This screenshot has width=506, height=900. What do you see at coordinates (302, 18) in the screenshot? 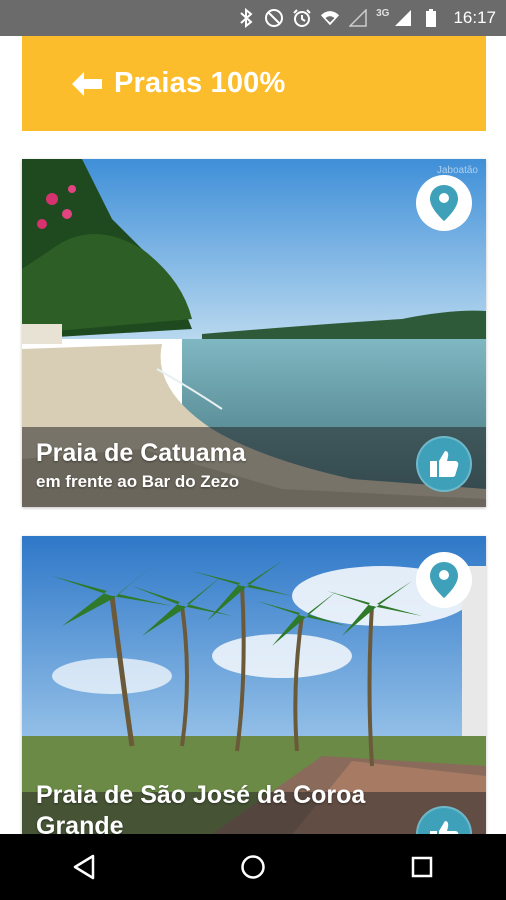
I see `alarm-icon` at bounding box center [302, 18].